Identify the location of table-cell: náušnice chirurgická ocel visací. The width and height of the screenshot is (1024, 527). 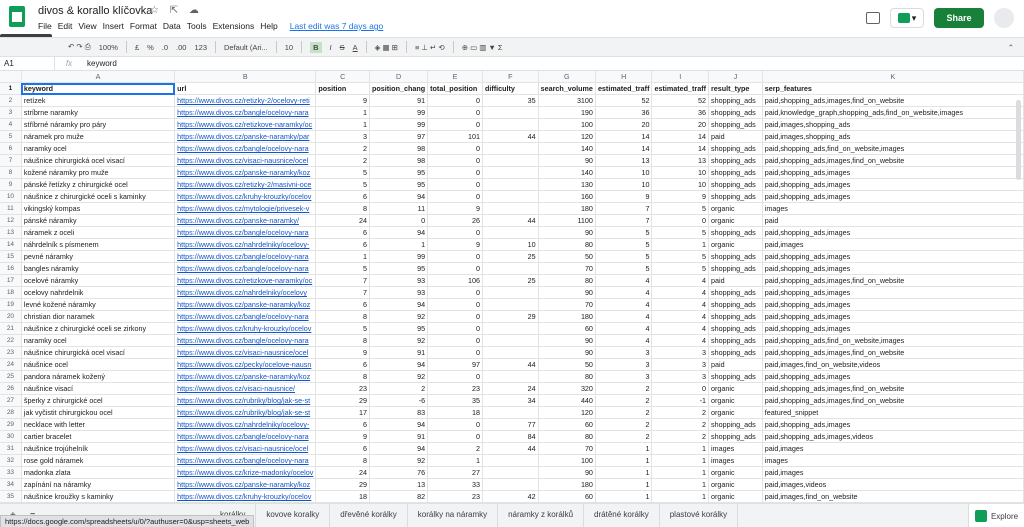
(98, 161).